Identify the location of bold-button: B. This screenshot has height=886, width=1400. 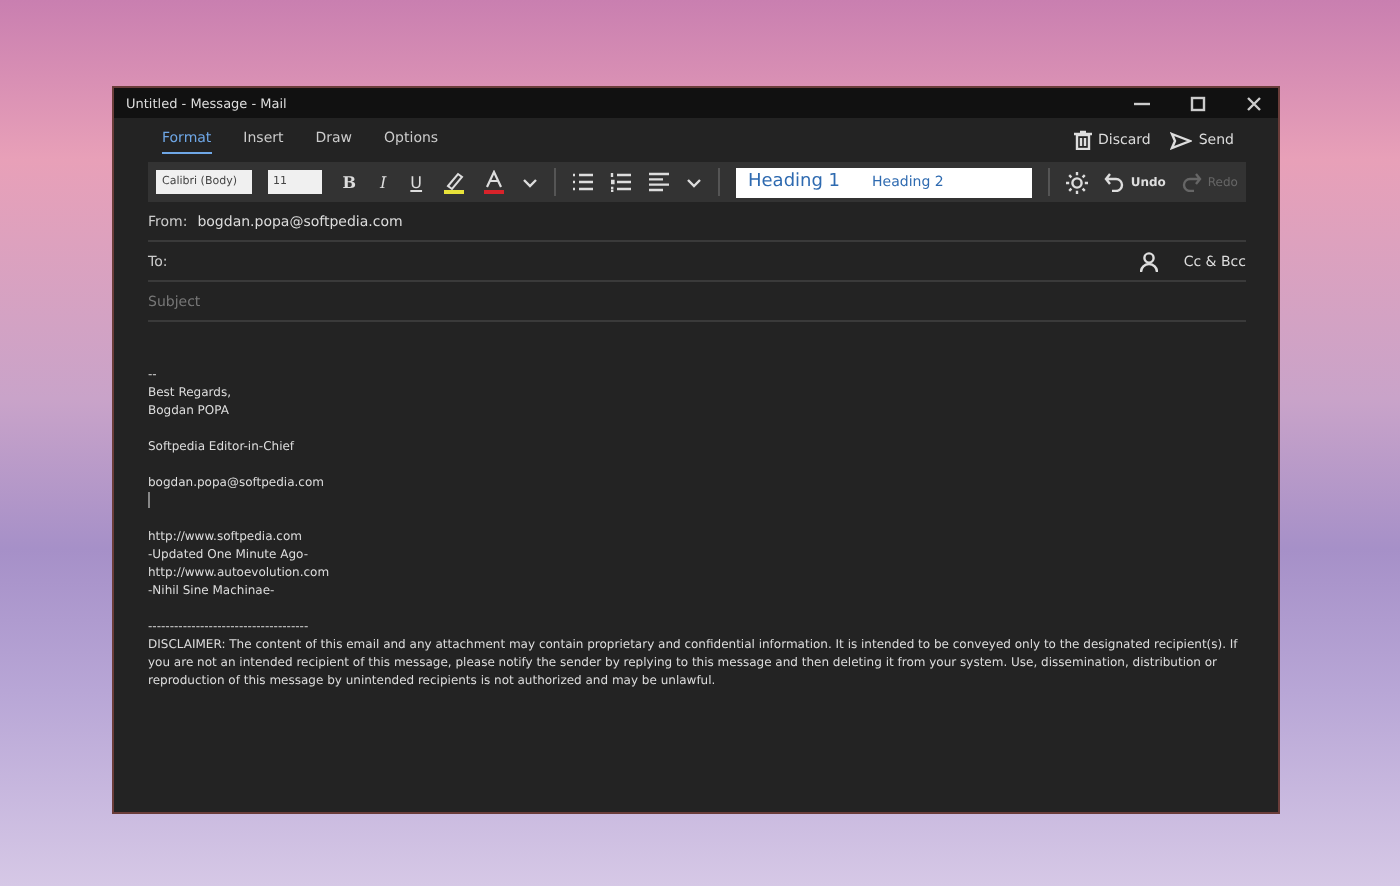
(349, 182).